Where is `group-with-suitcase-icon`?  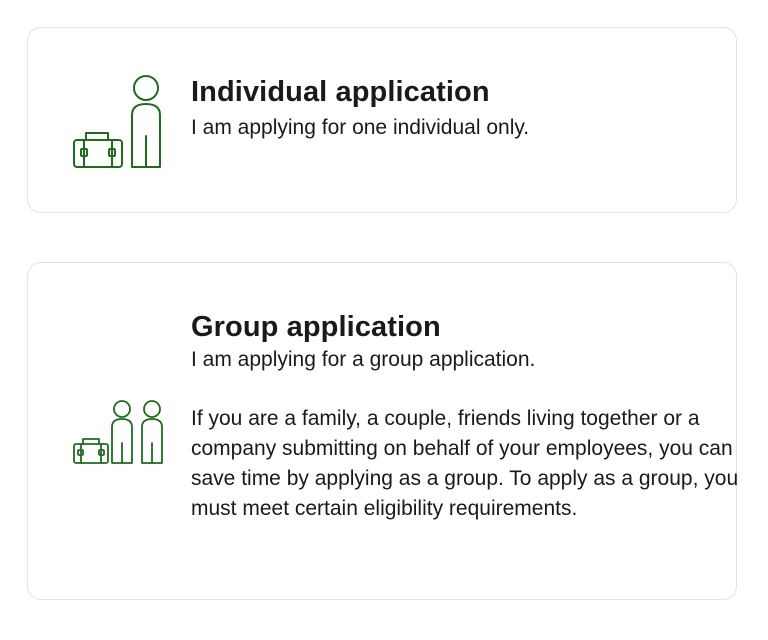
group-with-suitcase-icon is located at coordinates (122, 434).